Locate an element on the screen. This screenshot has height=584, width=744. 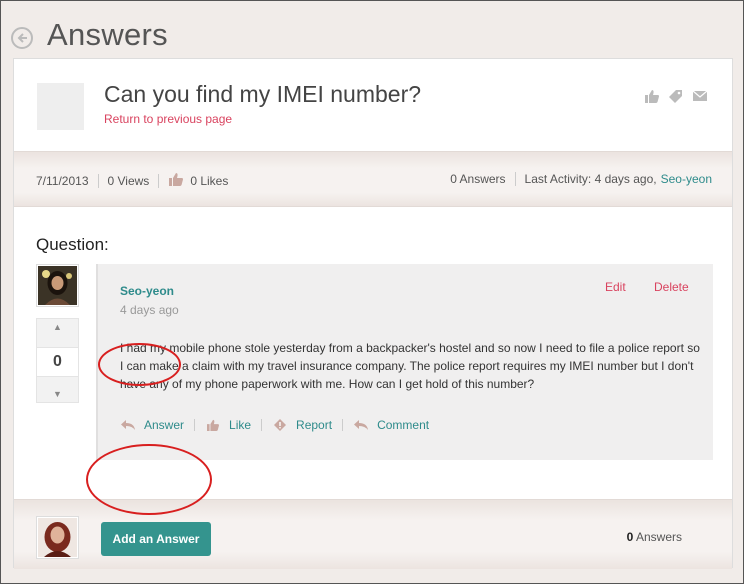
view-count: 0 Views is located at coordinates (128, 180).